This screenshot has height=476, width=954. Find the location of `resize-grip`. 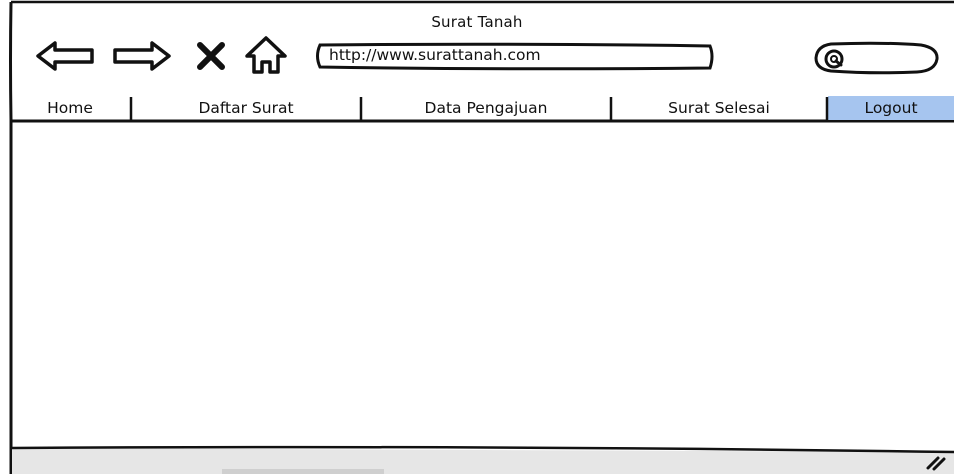

resize-grip is located at coordinates (936, 462).